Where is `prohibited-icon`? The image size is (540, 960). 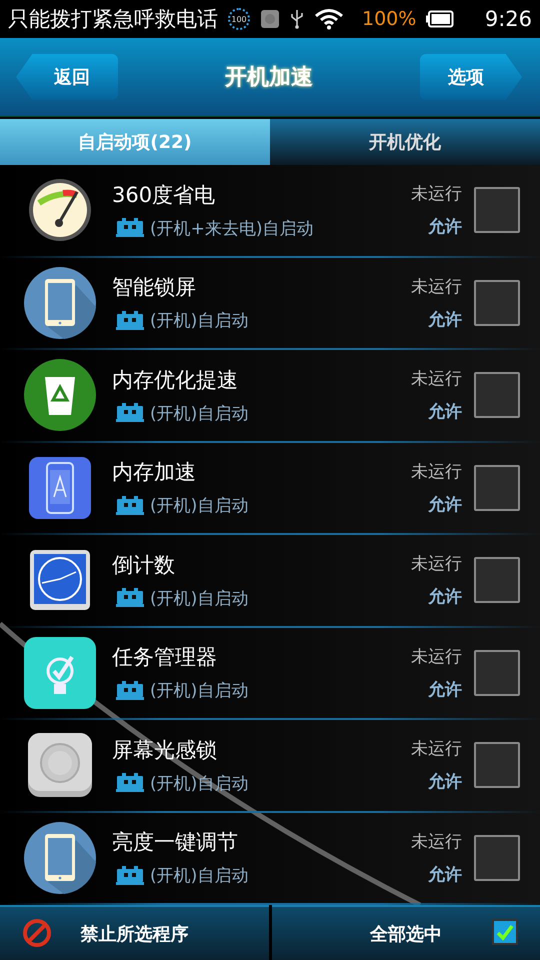 prohibited-icon is located at coordinates (37, 933).